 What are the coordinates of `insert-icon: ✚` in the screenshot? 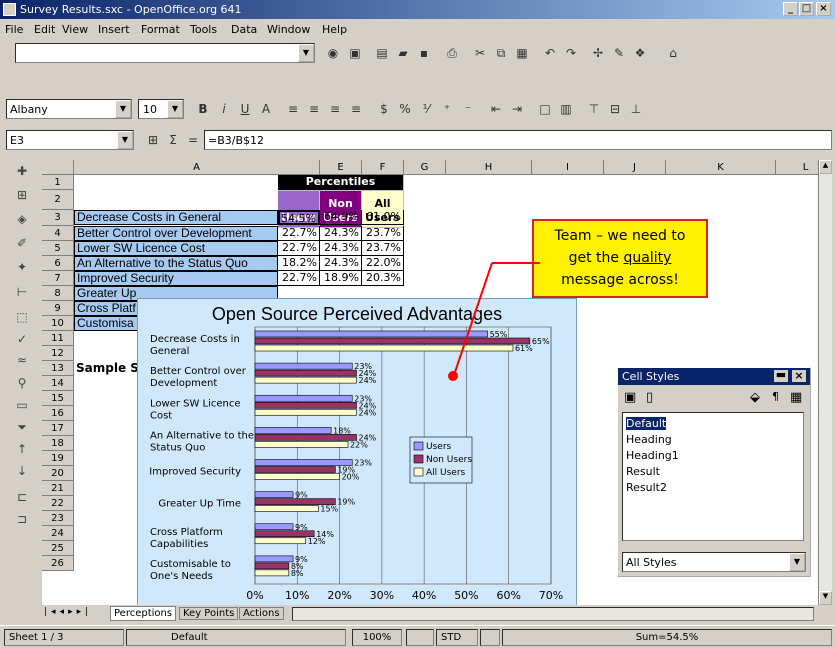 It's located at (22, 173).